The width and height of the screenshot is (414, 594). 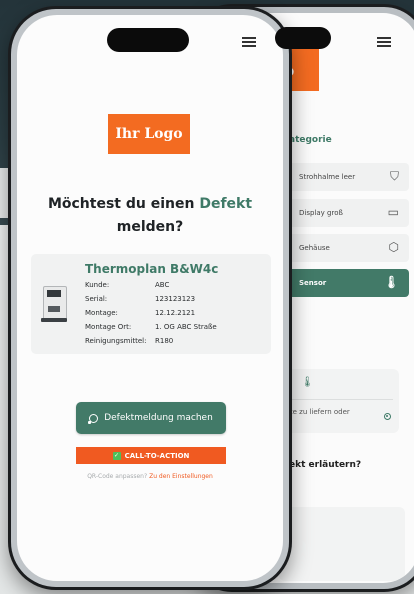 I want to click on field-label: Serial:, so click(x=96, y=299).